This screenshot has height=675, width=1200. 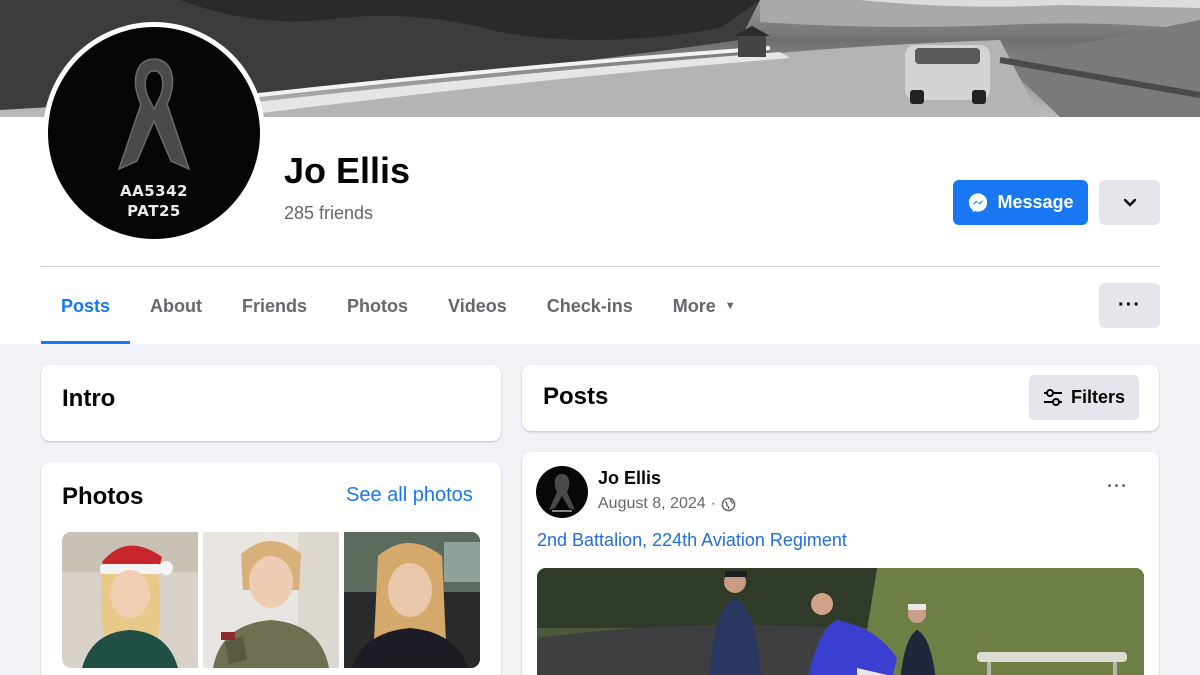 I want to click on see-all-photos-link: See all photos, so click(x=409, y=495).